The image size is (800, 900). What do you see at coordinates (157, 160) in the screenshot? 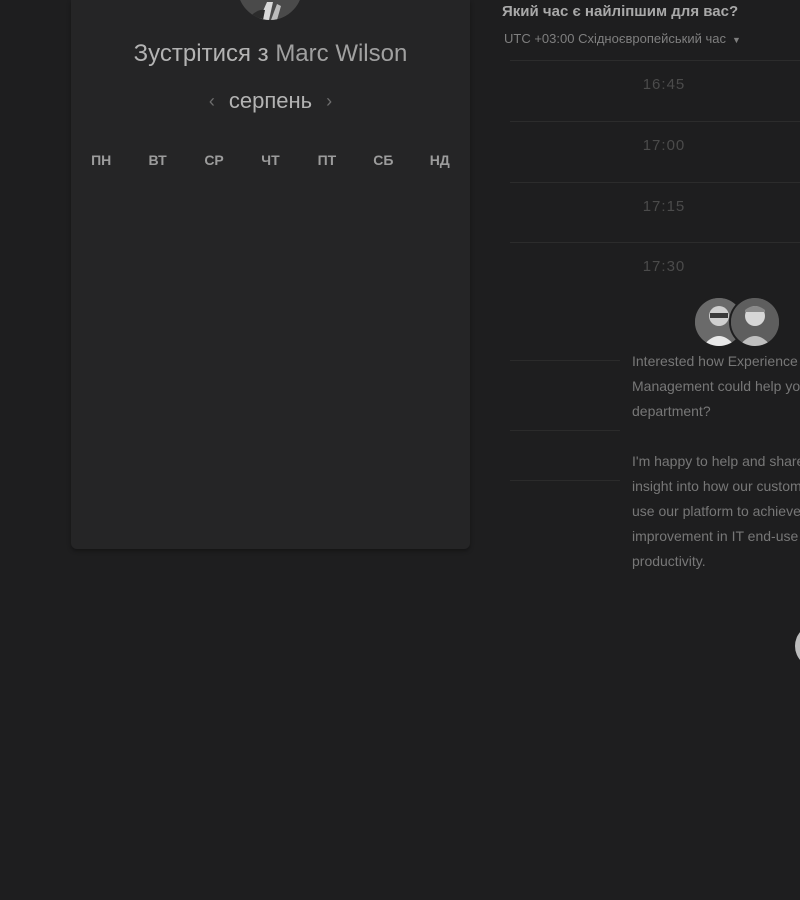
I see `weekday-tue: ВТ` at bounding box center [157, 160].